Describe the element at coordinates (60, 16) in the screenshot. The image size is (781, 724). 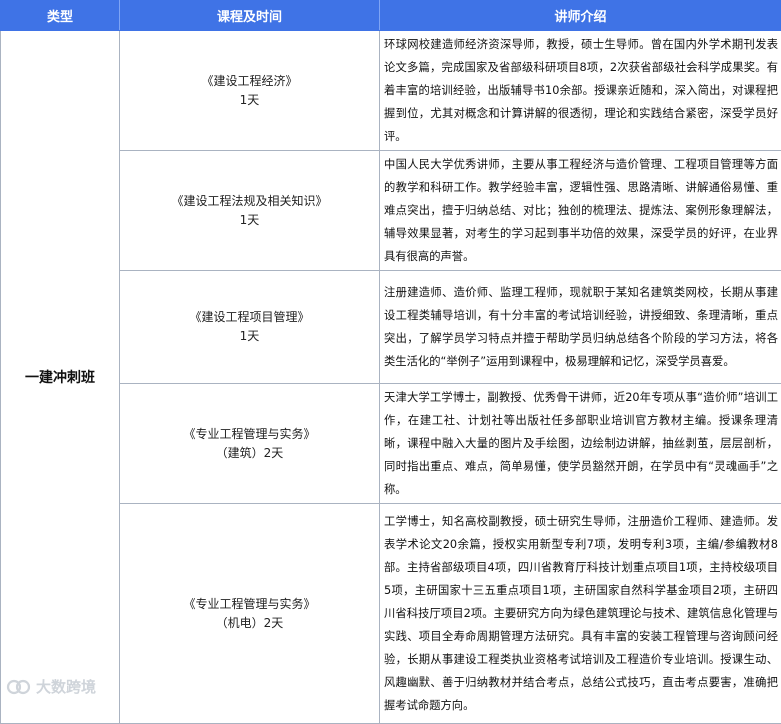
I see `header-type: 类型` at that location.